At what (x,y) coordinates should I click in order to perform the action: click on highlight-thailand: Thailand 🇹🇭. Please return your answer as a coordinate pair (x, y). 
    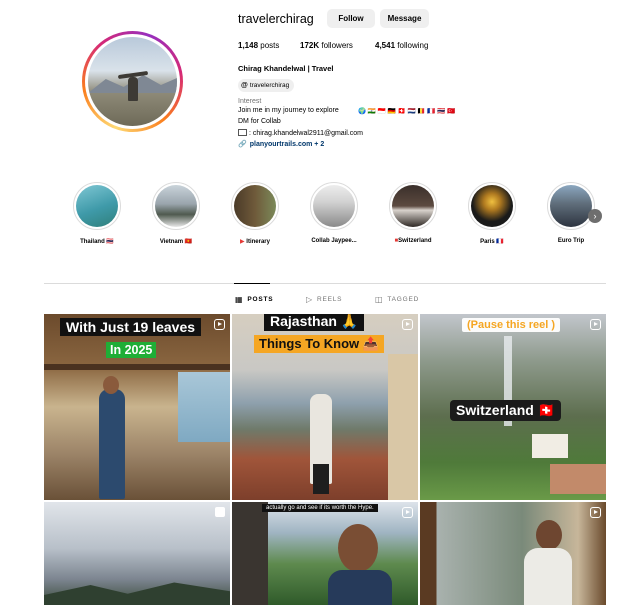
    Looking at the image, I should click on (97, 213).